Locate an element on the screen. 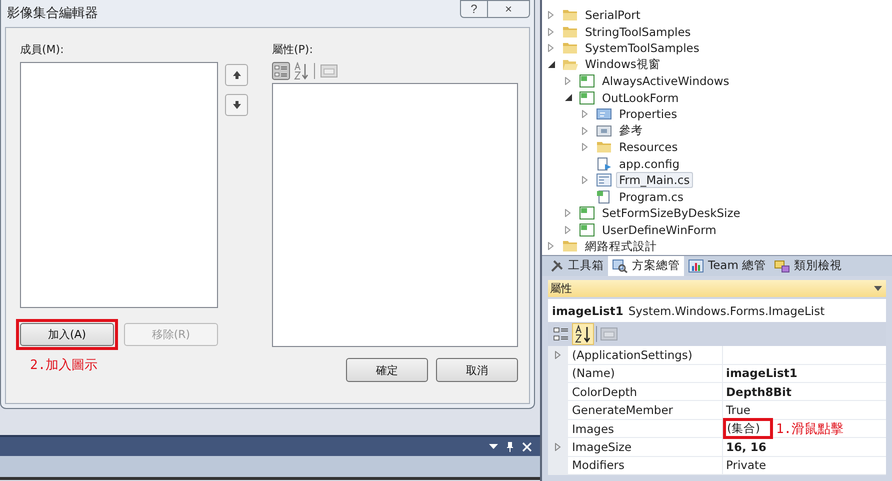 The width and height of the screenshot is (892, 481). property-value: (集合) is located at coordinates (748, 428).